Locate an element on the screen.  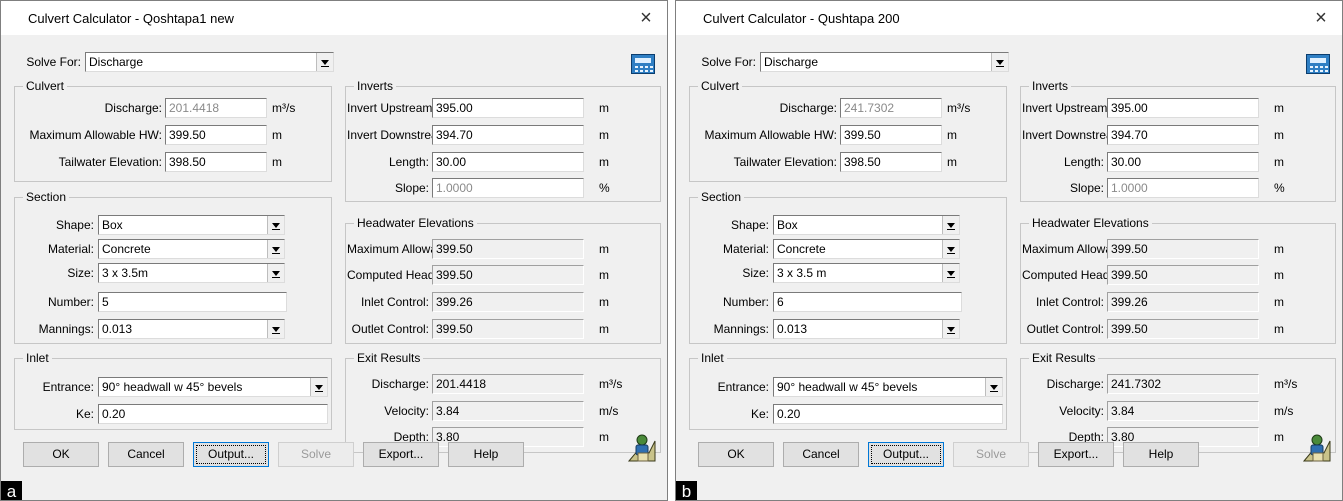
solve-for-value: Discharge is located at coordinates (791, 62).